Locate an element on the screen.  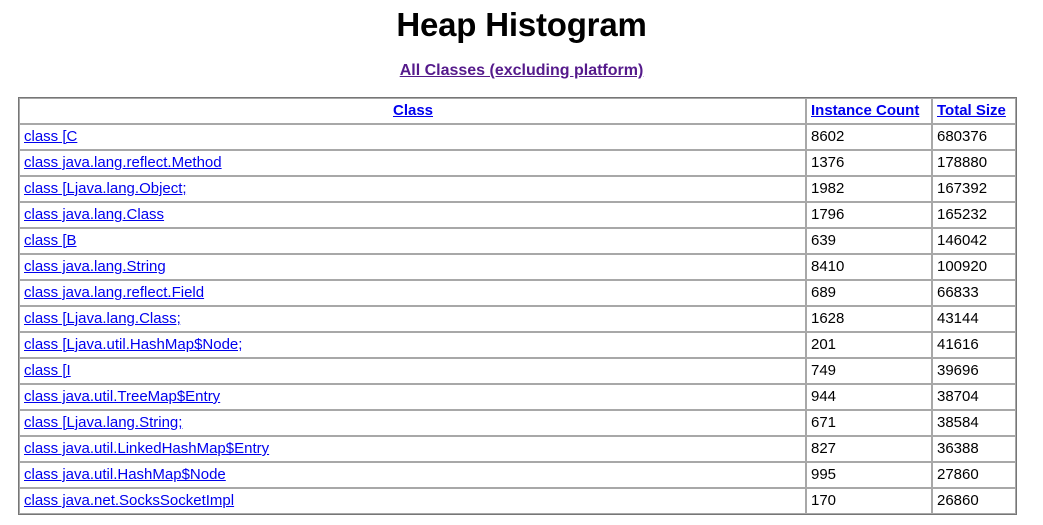
sort-by-class-link: Class is located at coordinates (413, 110).